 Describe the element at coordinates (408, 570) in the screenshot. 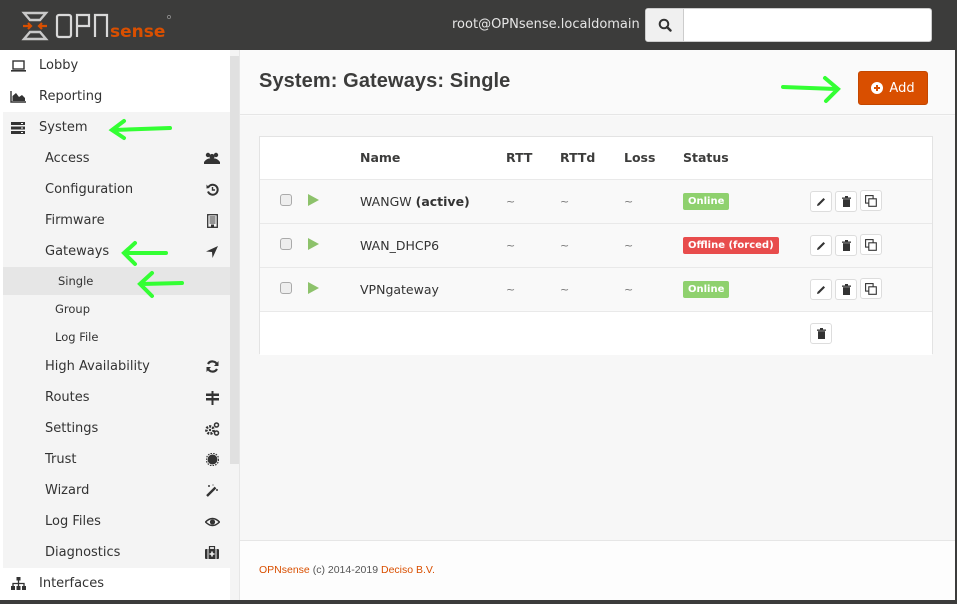

I see `deciso-link: Deciso B.V.` at that location.